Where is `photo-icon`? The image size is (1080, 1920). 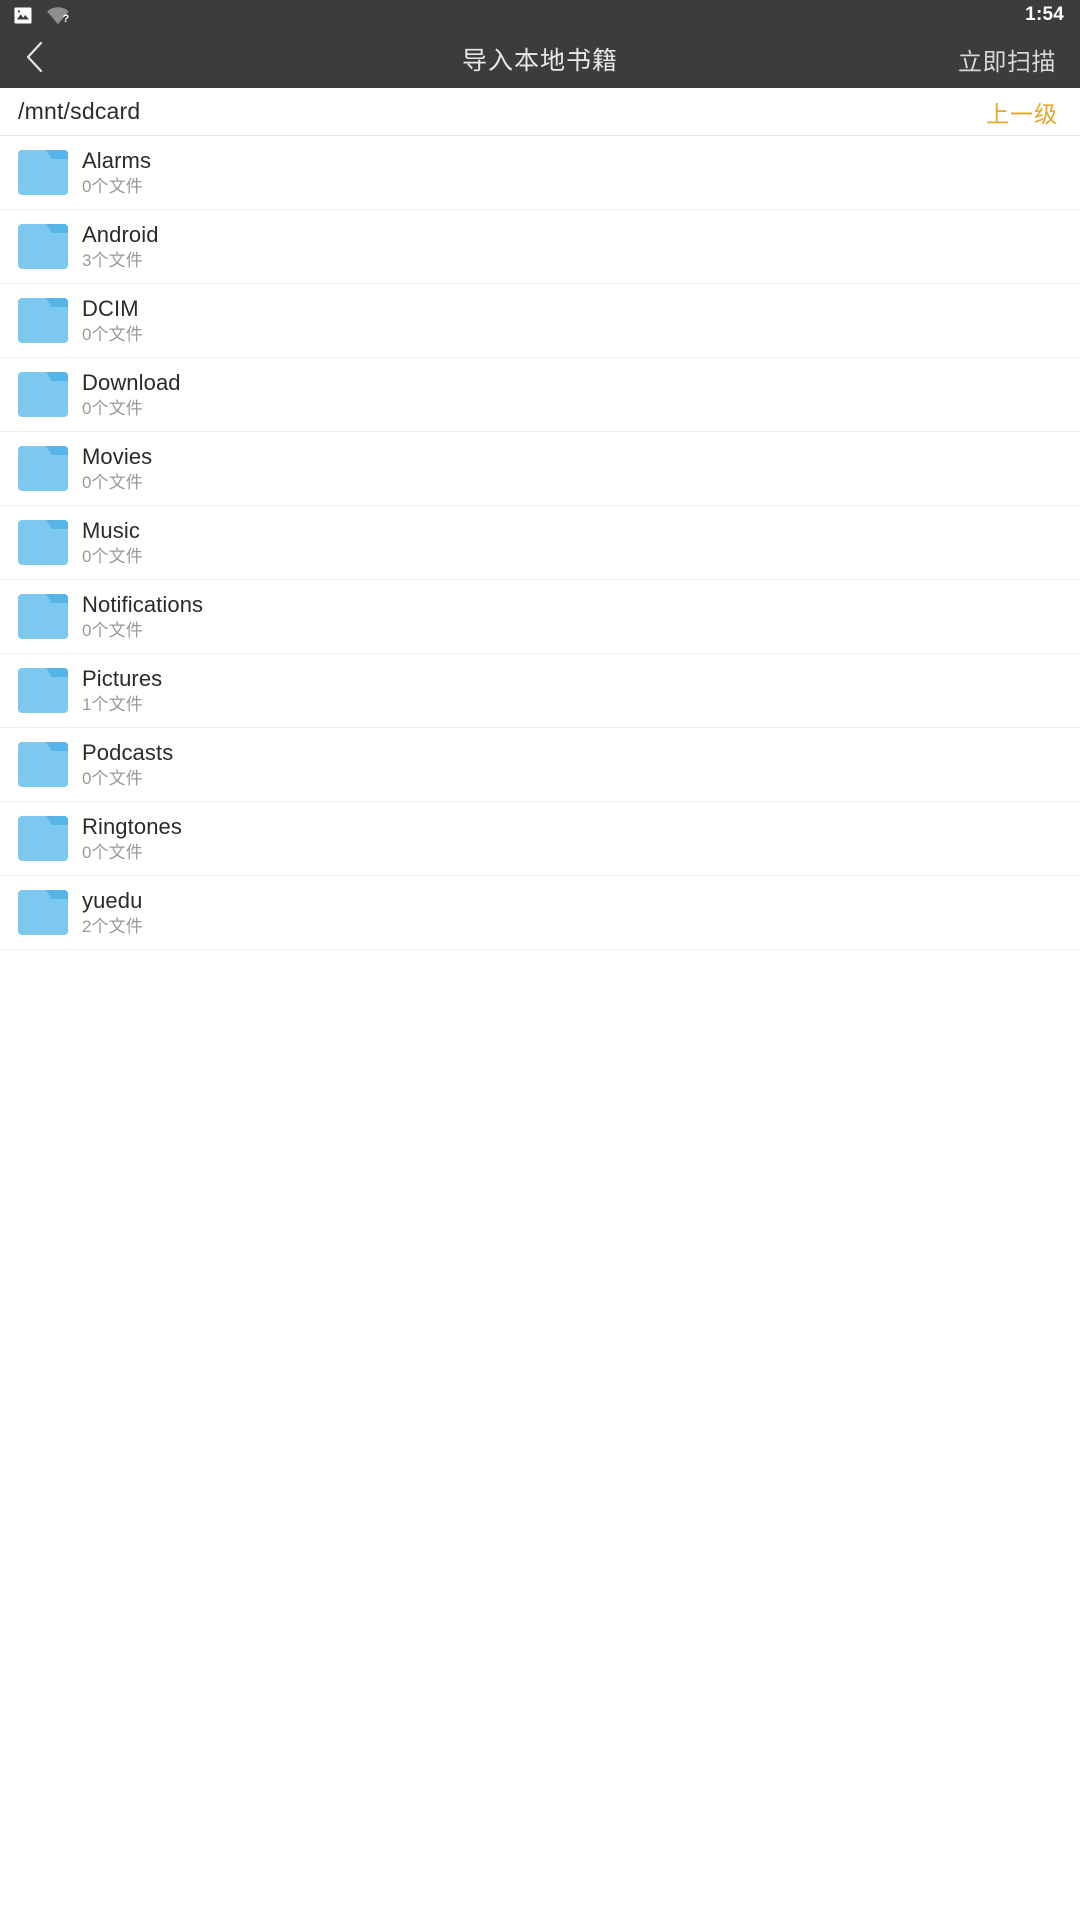
photo-icon is located at coordinates (23, 15).